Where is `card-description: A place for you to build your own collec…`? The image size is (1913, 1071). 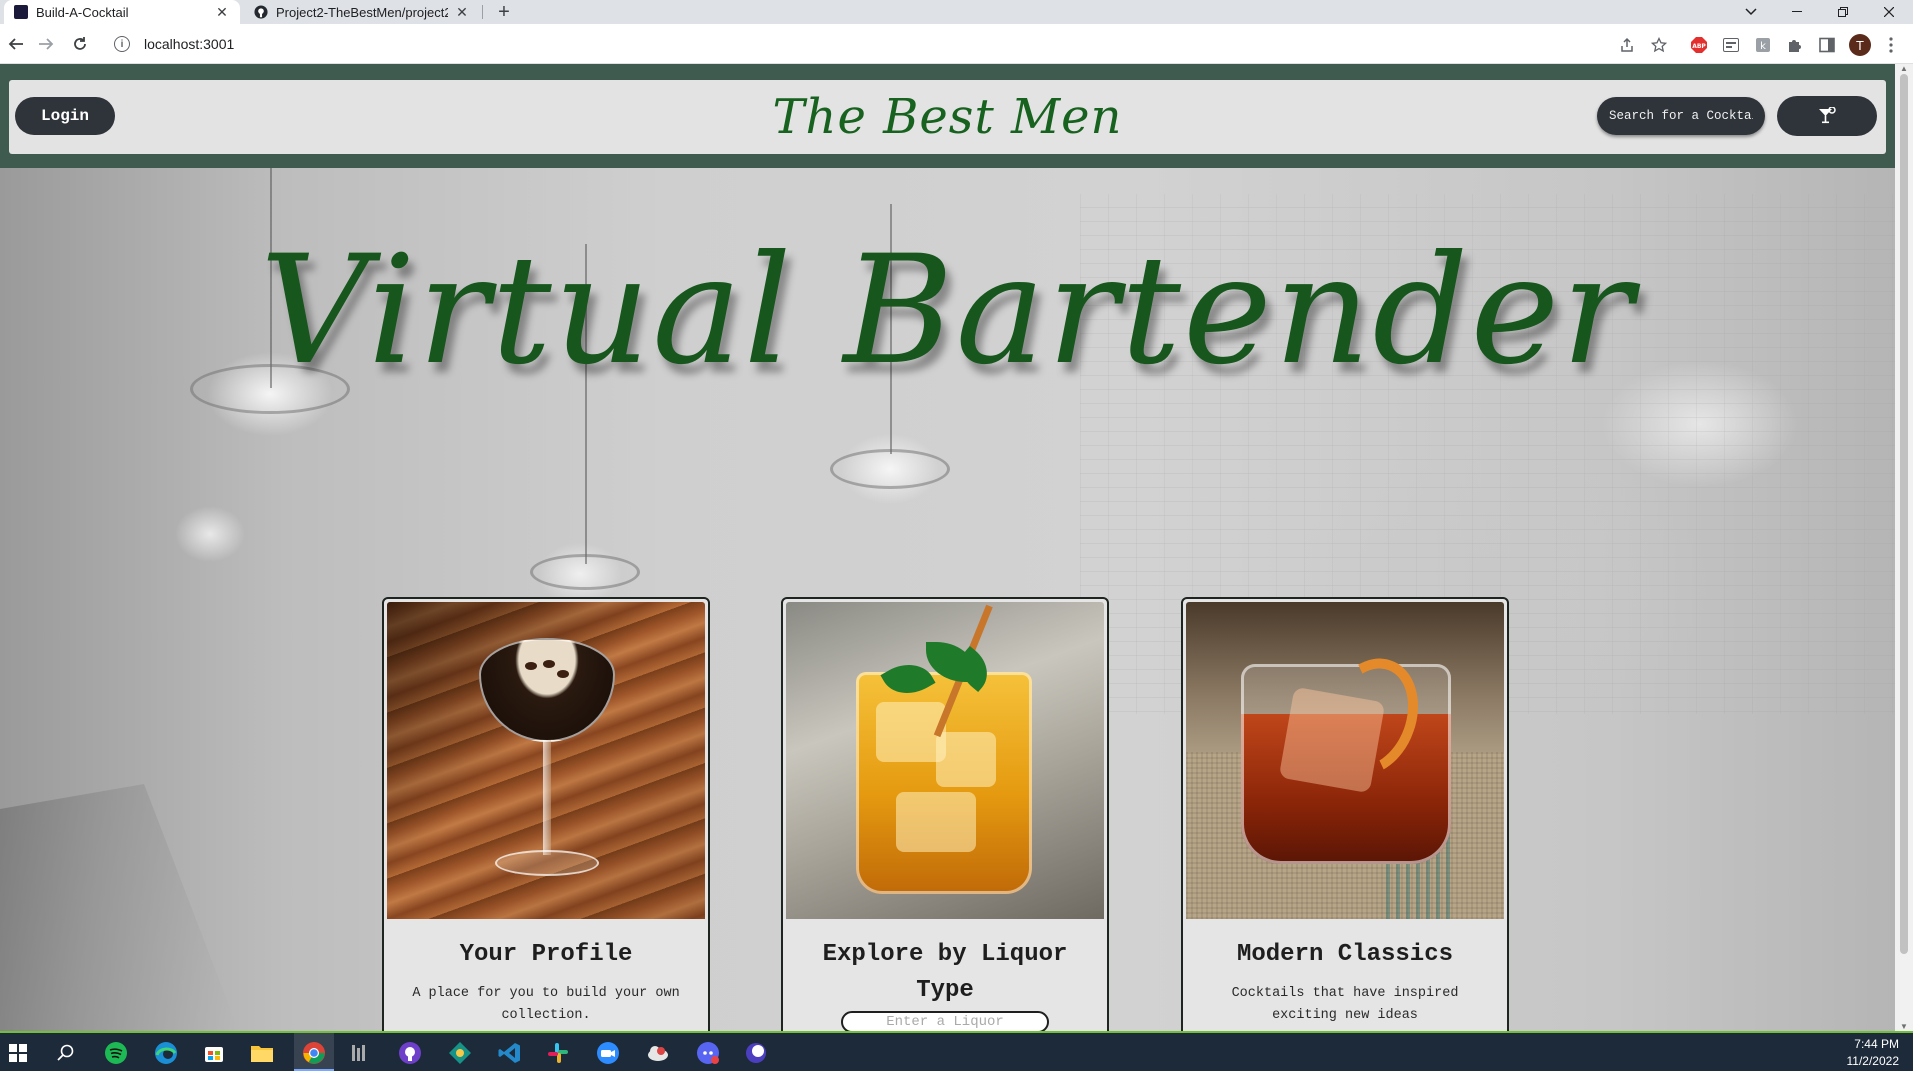 card-description: A place for you to build your own collec… is located at coordinates (546, 1004).